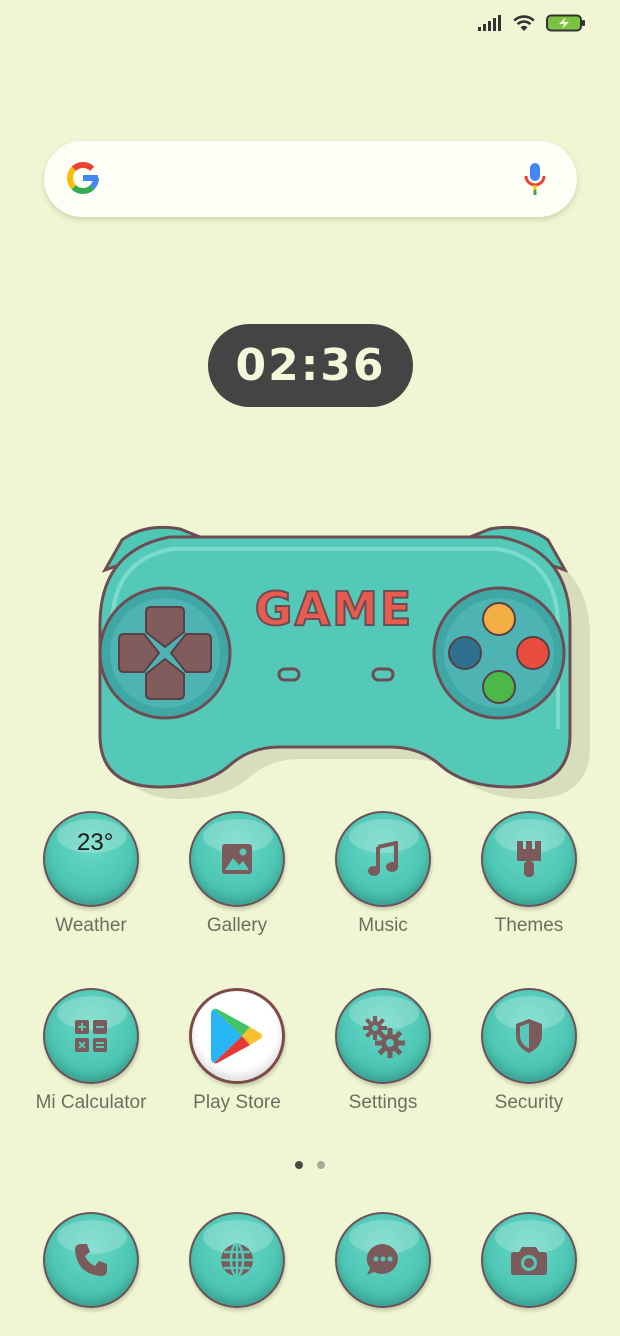 The width and height of the screenshot is (620, 1336). Describe the element at coordinates (91, 1036) in the screenshot. I see `calculator-icon` at that location.